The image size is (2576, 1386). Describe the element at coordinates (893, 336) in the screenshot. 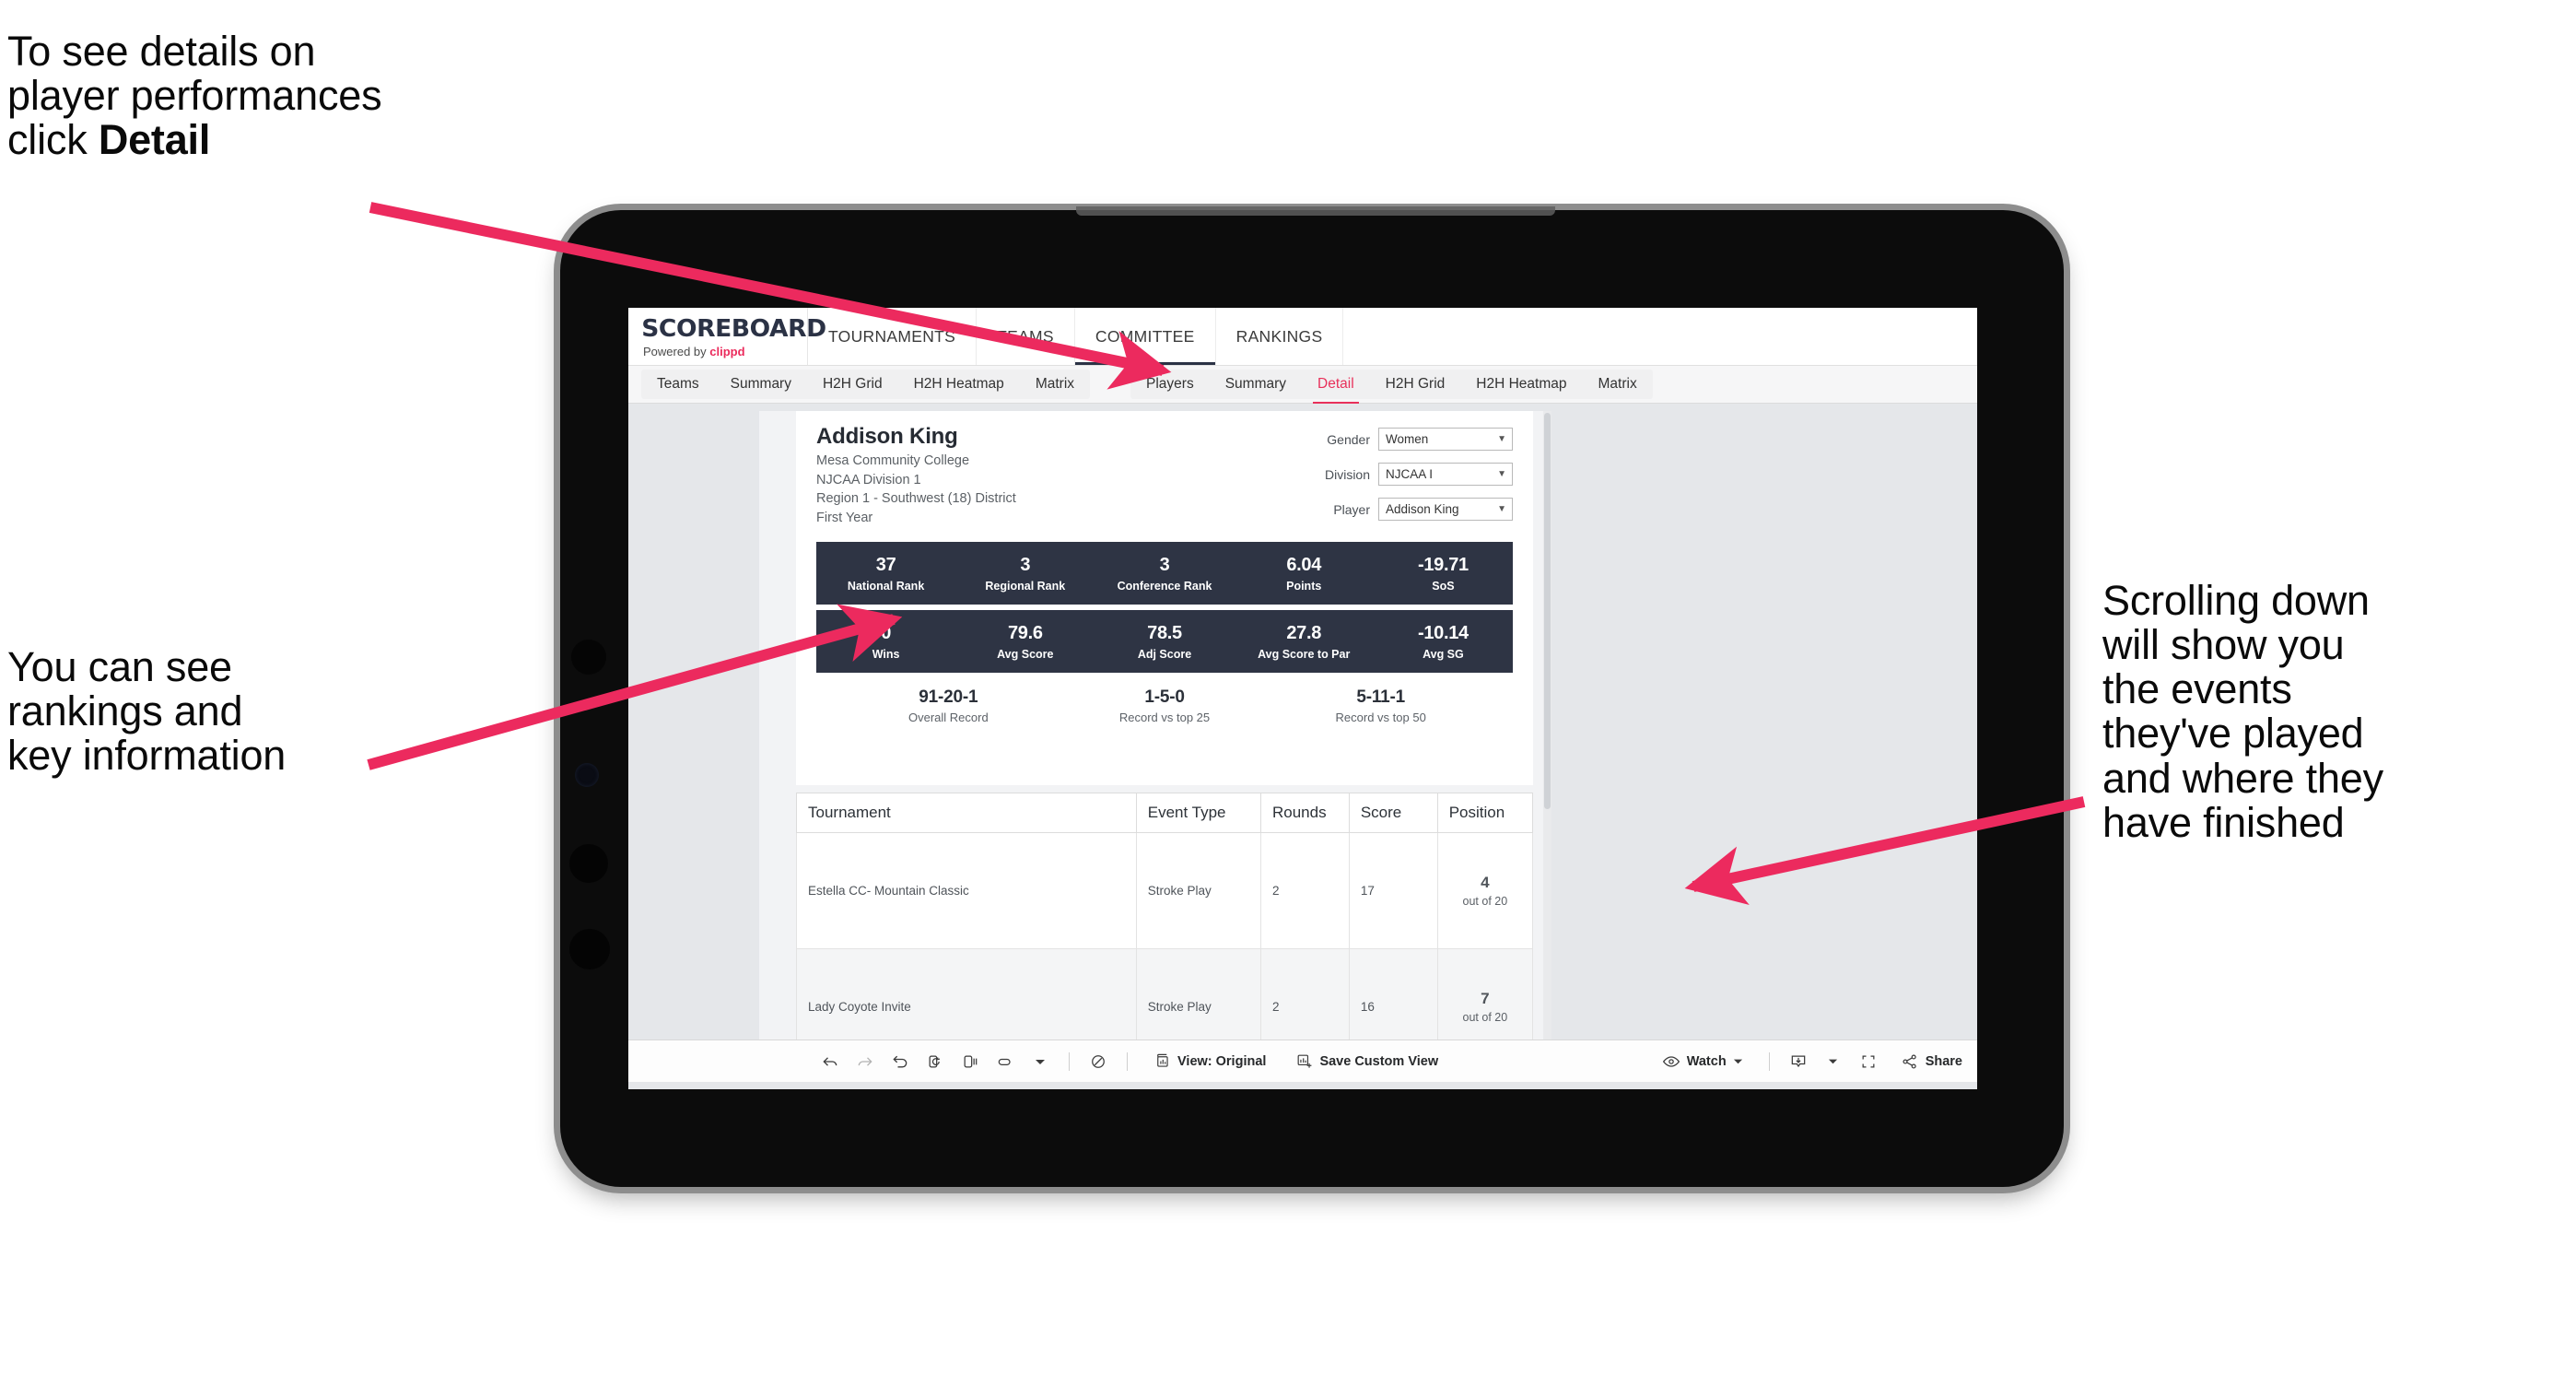

I see `nav-tournaments: TOURNAMENTS` at that location.